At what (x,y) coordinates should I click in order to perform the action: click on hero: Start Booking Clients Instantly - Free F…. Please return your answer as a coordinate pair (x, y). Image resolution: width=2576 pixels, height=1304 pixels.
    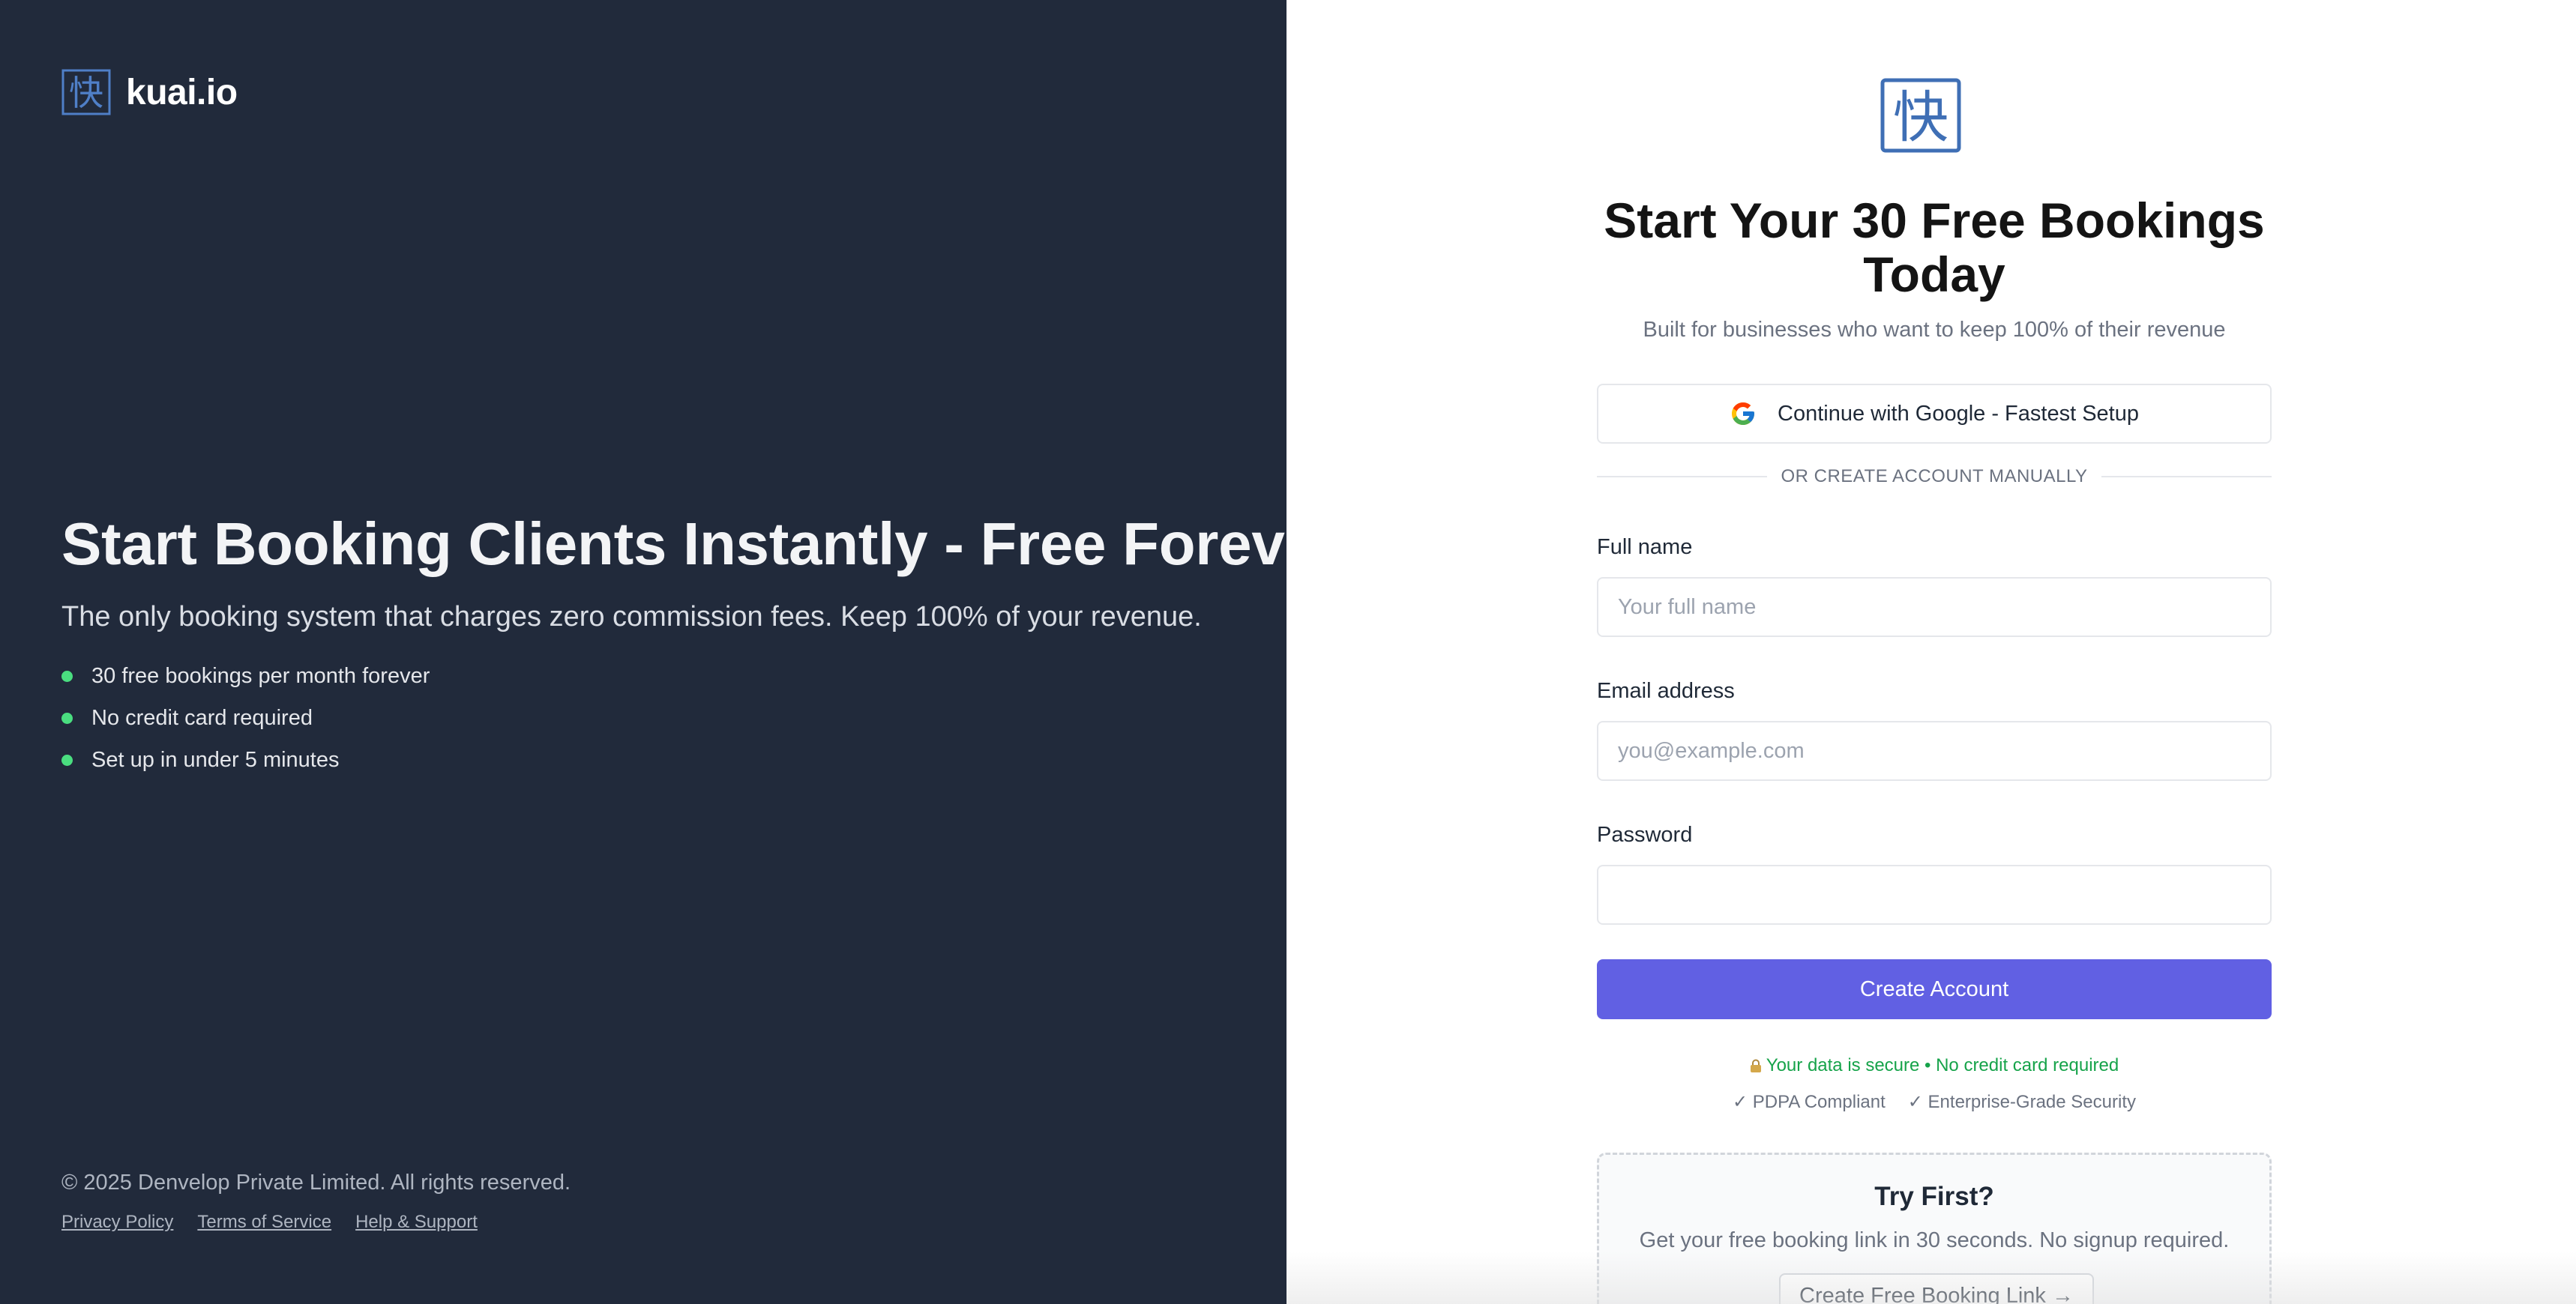
    Looking at the image, I should click on (701, 644).